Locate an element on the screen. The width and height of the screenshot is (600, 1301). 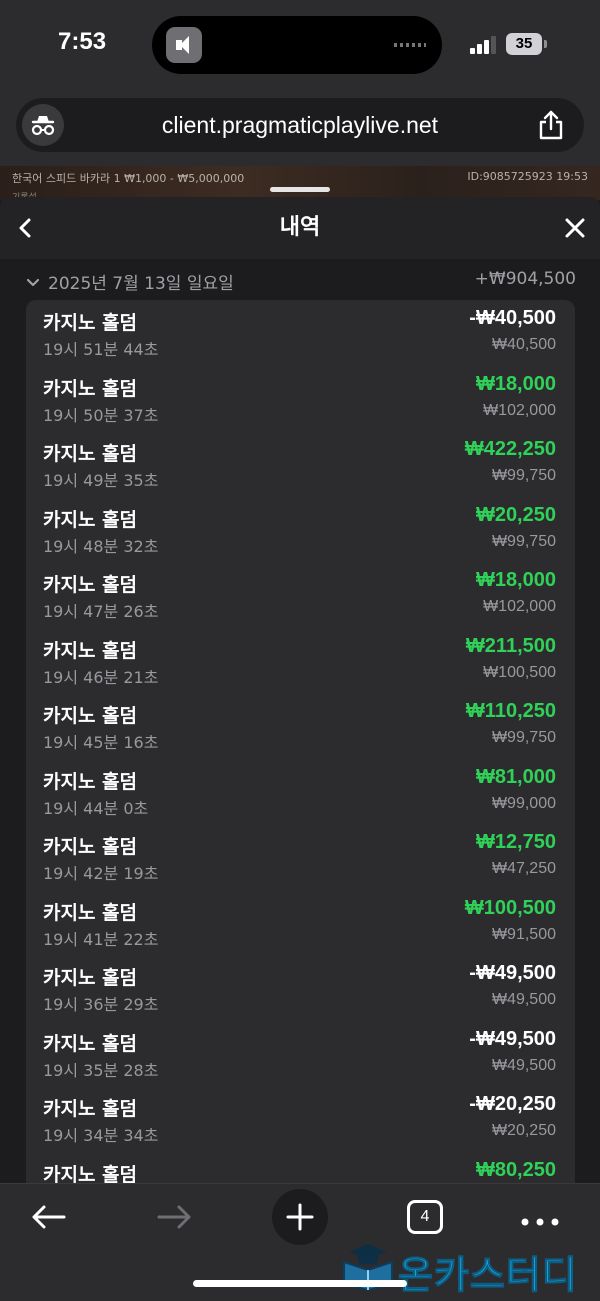
transaction-amount: ₩110,250 is located at coordinates (510, 711).